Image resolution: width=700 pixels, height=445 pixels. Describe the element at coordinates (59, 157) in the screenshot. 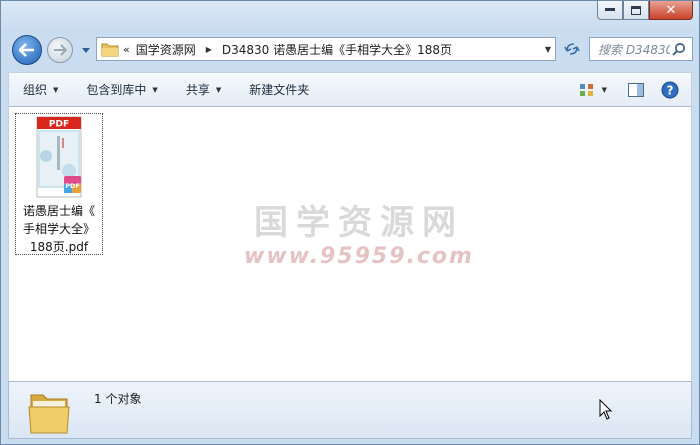

I see `pdf-file-icon: PDF PDF` at that location.